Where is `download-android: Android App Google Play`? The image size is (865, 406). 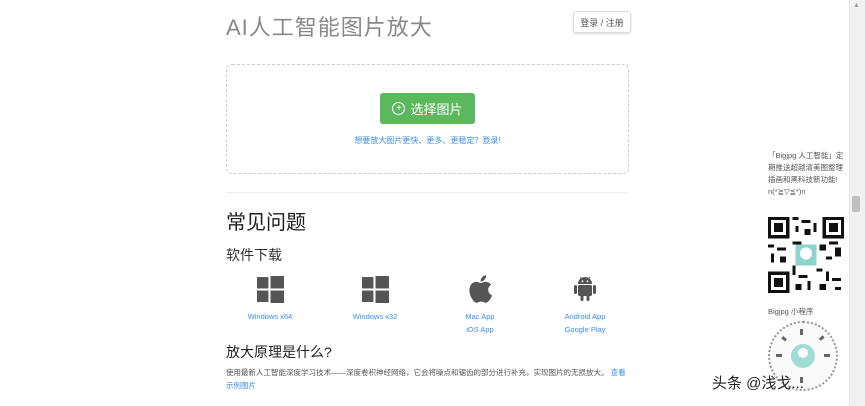 download-android: Android App Google Play is located at coordinates (585, 304).